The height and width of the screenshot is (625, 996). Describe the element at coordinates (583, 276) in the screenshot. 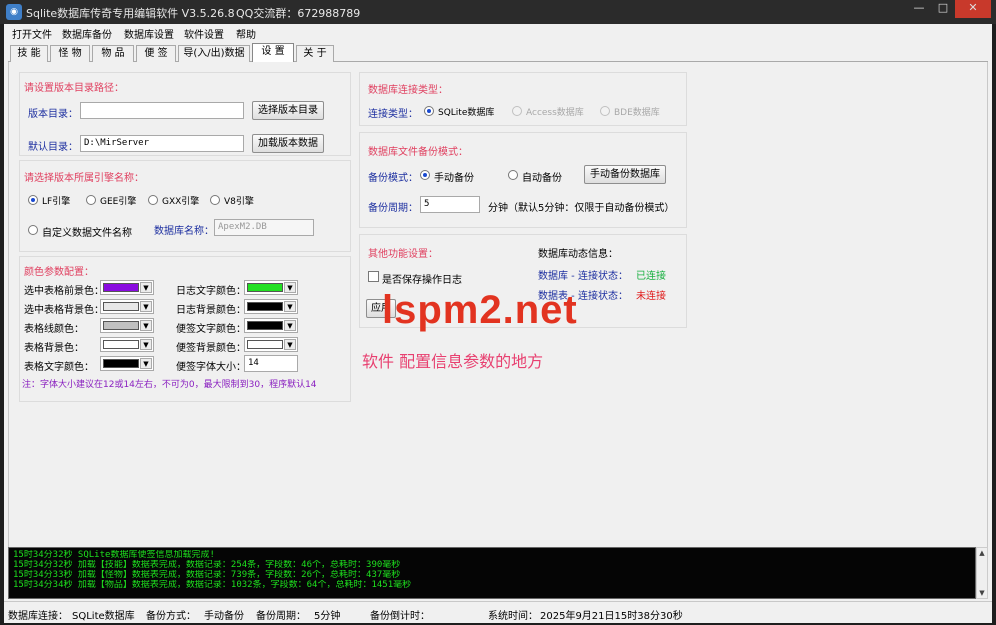

I see `db-connection-status-label: 数据库 - 连接状态：` at that location.